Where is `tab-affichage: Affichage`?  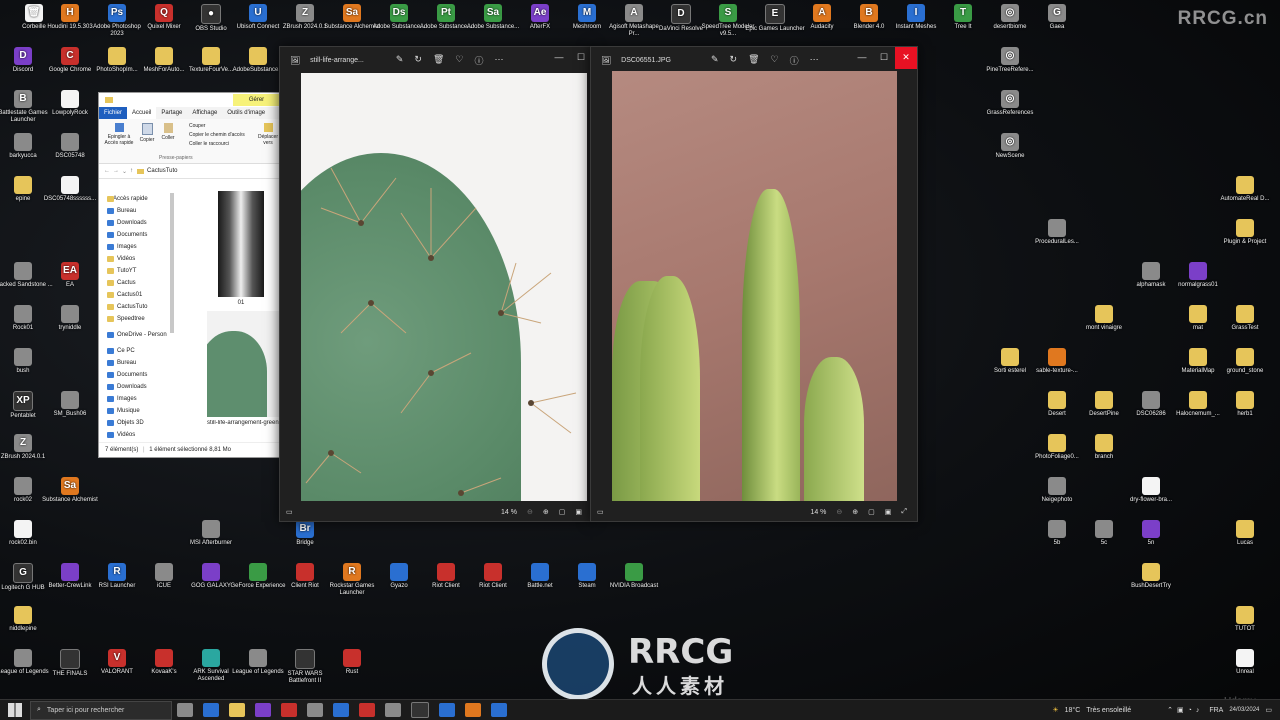
tab-affichage: Affichage is located at coordinates (204, 113).